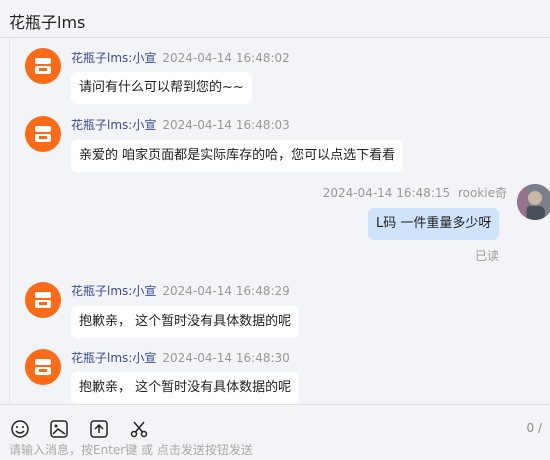 This screenshot has height=460, width=550. I want to click on message-meta: 花瓶子lms:小宣 2024-04-14 16:48:29, so click(180, 290).